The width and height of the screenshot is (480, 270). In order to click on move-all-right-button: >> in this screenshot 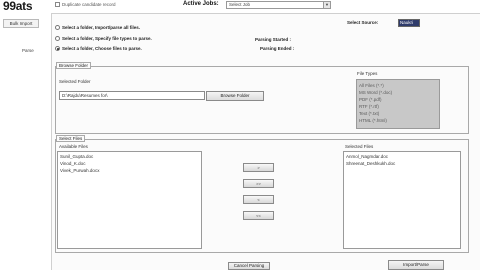, I will do `click(258, 183)`.